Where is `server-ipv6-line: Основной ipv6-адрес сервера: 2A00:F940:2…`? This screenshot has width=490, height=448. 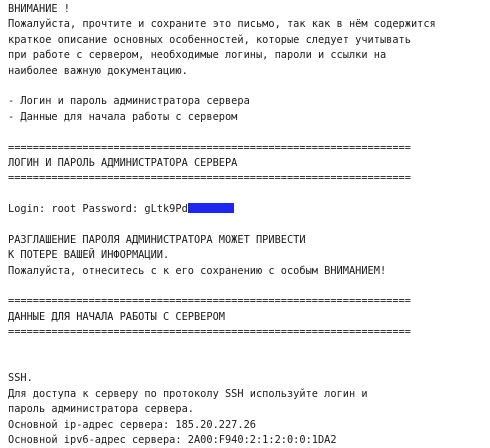 server-ipv6-line: Основной ipv6-адрес сервера: 2A00:F940:2… is located at coordinates (248, 440).